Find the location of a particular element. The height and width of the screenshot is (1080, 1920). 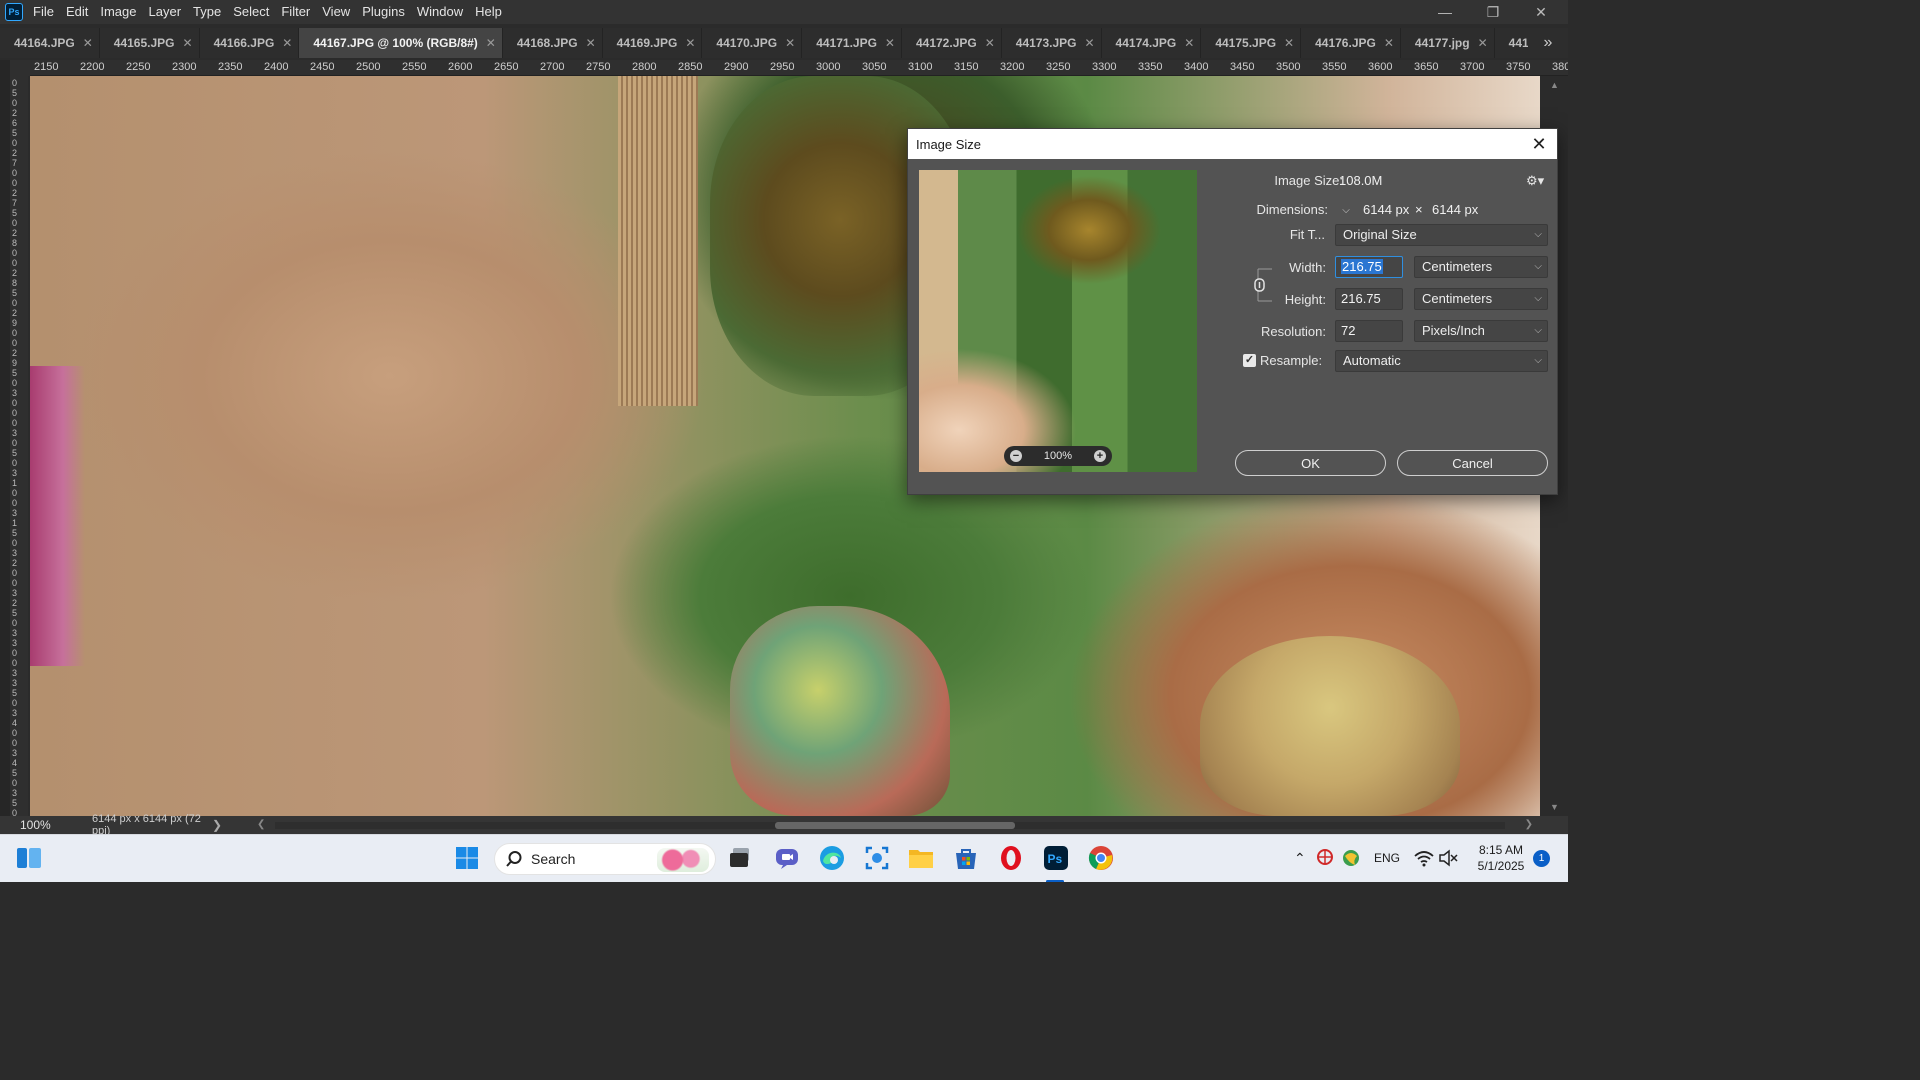

scroll-up-icon: ▲ is located at coordinates (1554, 85).